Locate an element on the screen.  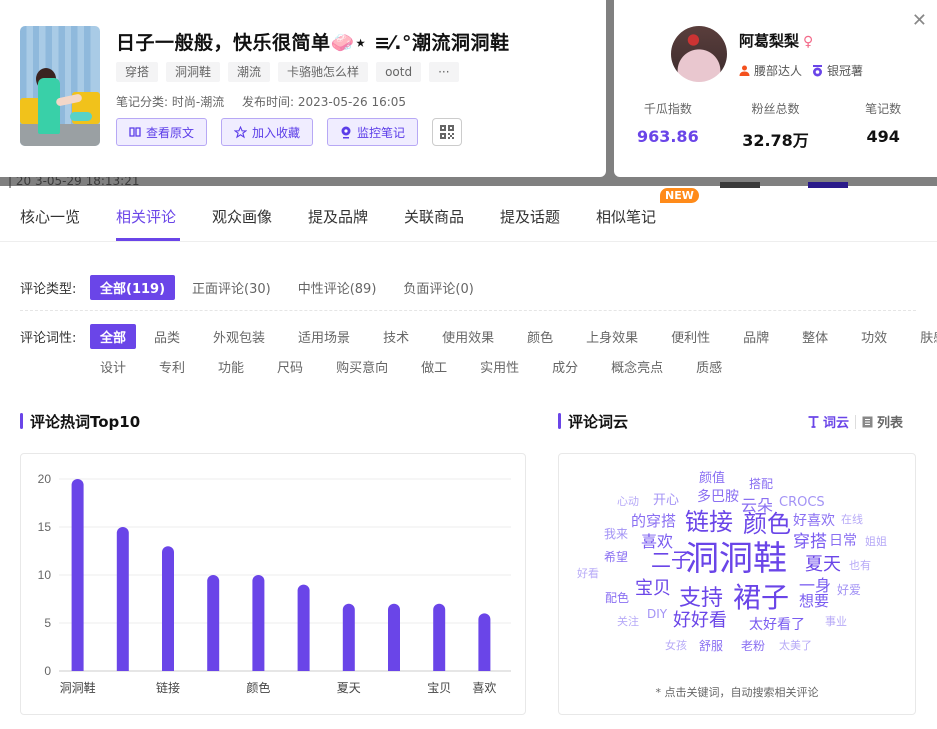
tab-similar-notes: 相似笔记 is located at coordinates (626, 216).